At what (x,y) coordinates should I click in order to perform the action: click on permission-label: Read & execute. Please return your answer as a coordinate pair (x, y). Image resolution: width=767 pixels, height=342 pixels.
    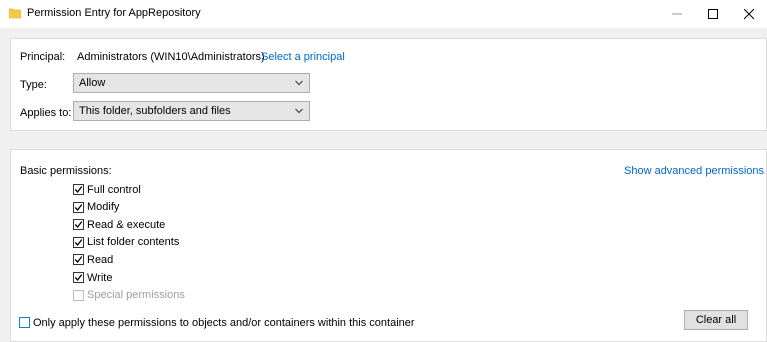
    Looking at the image, I should click on (126, 224).